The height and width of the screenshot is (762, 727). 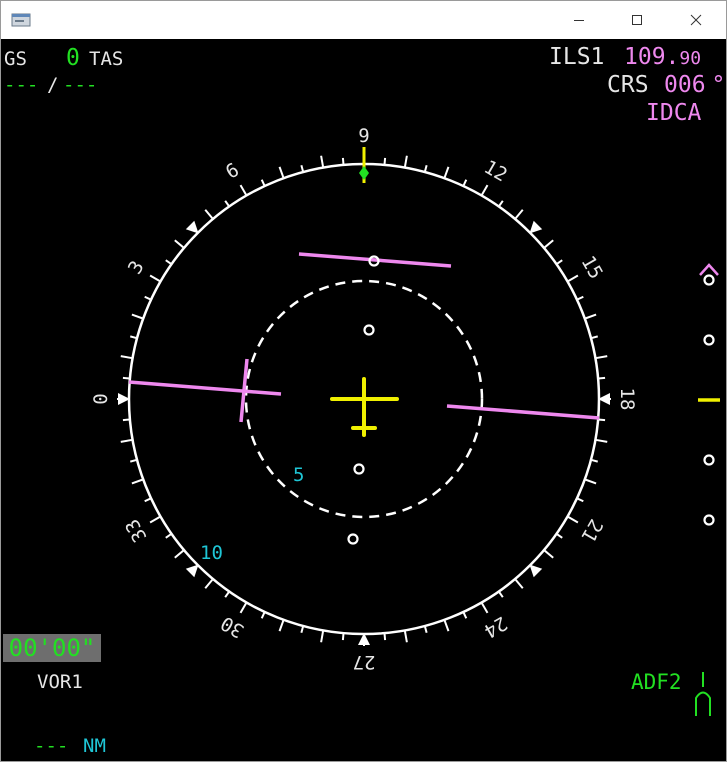 I want to click on nav-source-bottom: VOR1, so click(x=60, y=682).